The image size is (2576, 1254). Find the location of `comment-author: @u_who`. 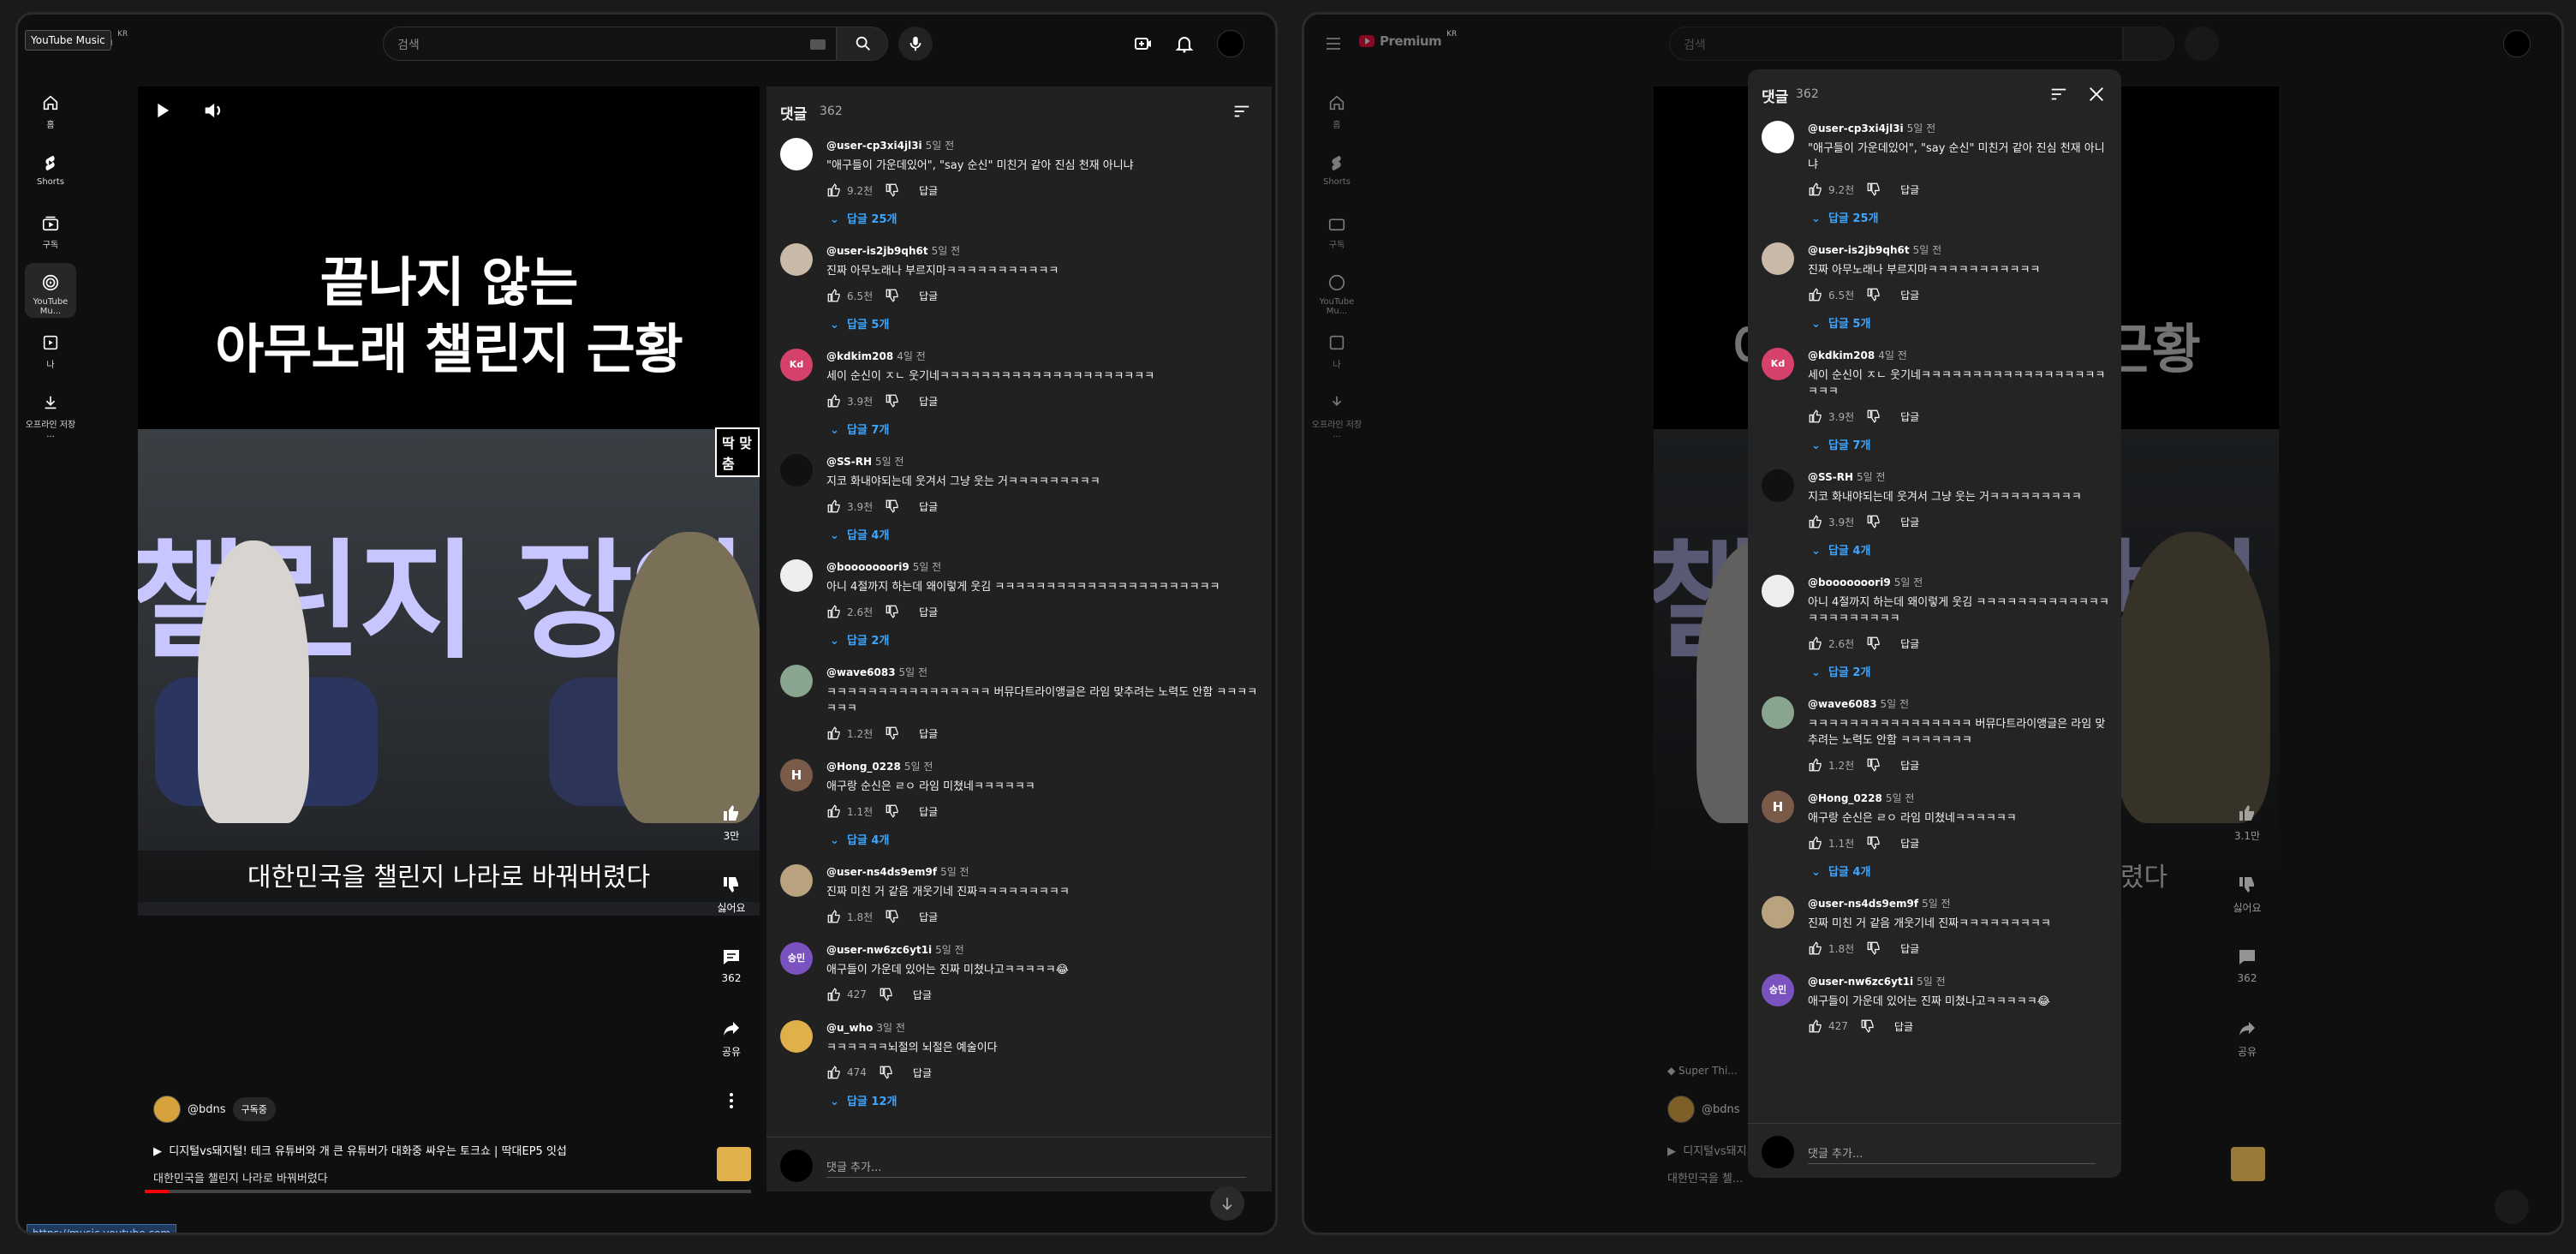

comment-author: @u_who is located at coordinates (850, 1028).